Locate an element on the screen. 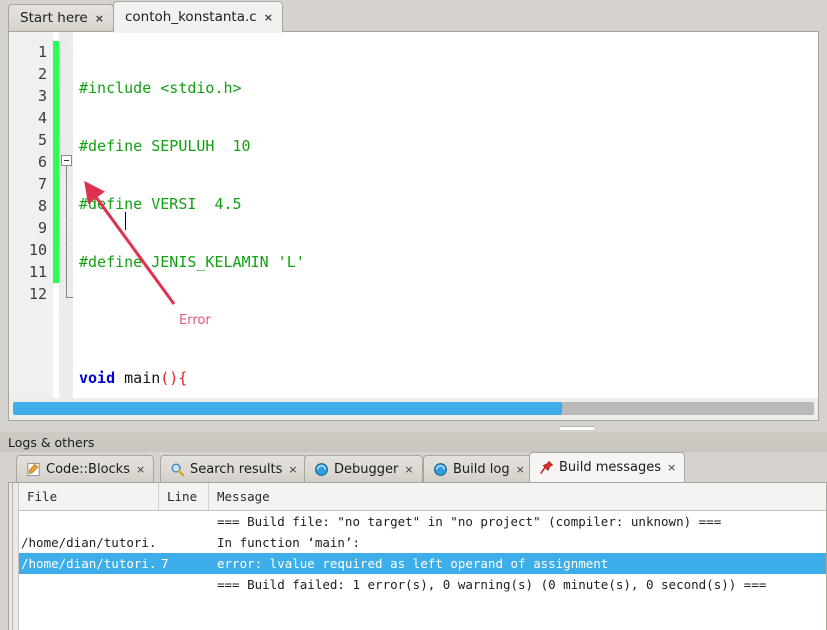 Image resolution: width=827 pixels, height=630 pixels. line-number: 5 is located at coordinates (42, 140).